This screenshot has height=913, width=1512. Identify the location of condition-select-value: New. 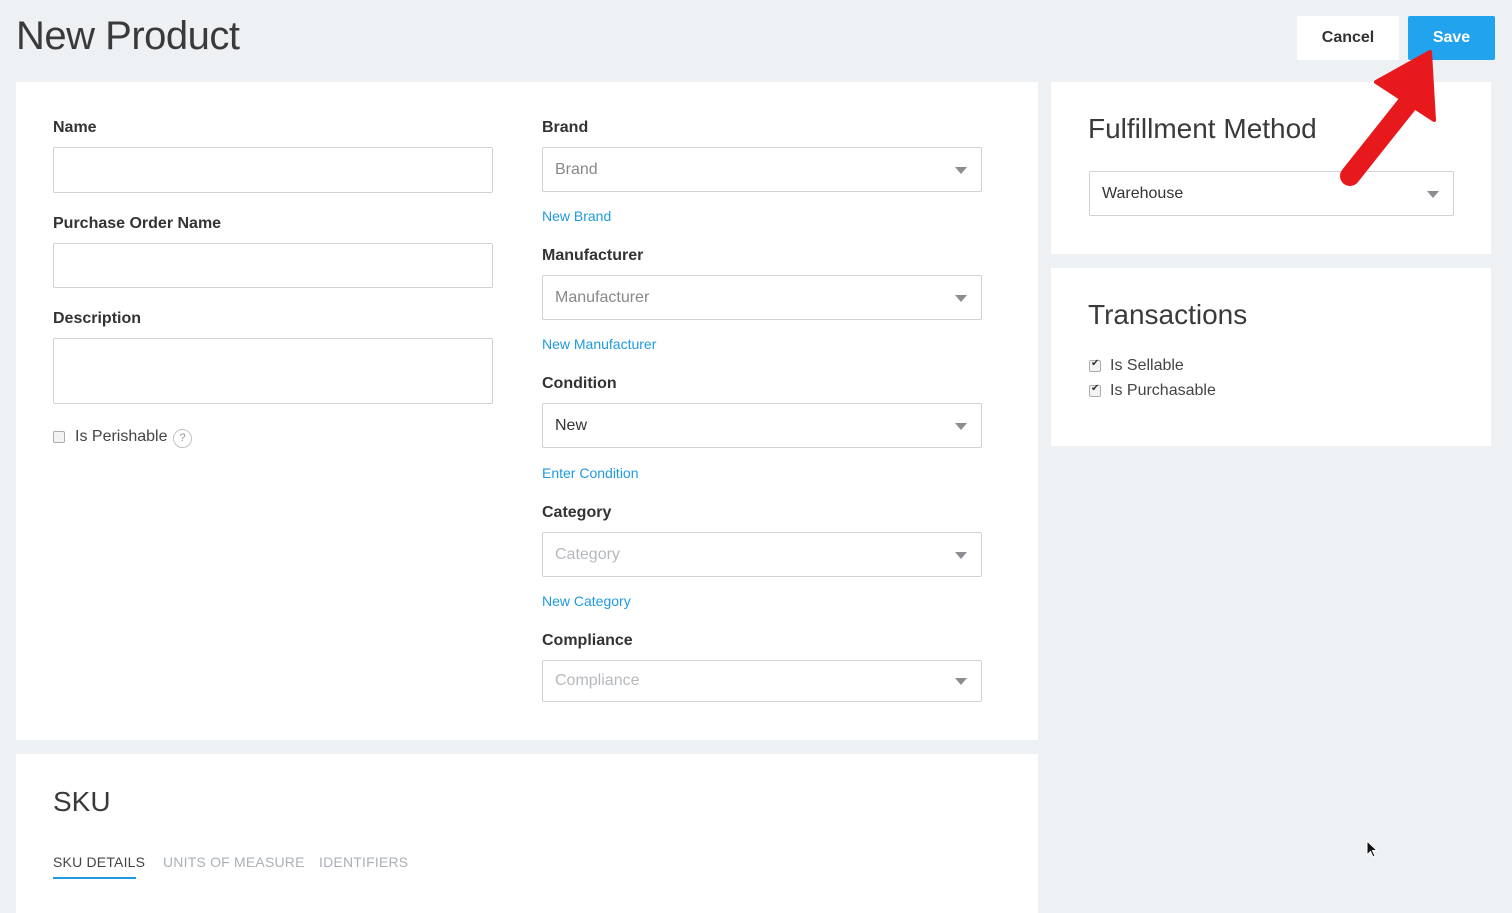
(571, 425).